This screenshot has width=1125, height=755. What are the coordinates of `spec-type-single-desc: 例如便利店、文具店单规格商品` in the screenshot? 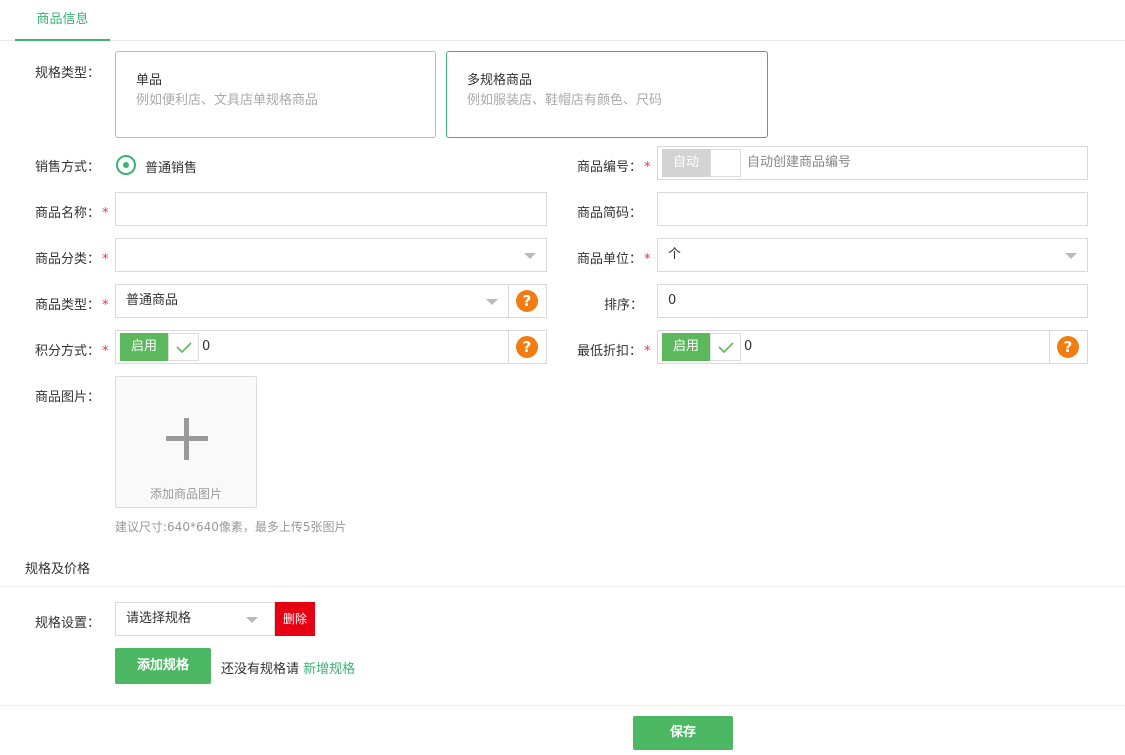 It's located at (227, 100).